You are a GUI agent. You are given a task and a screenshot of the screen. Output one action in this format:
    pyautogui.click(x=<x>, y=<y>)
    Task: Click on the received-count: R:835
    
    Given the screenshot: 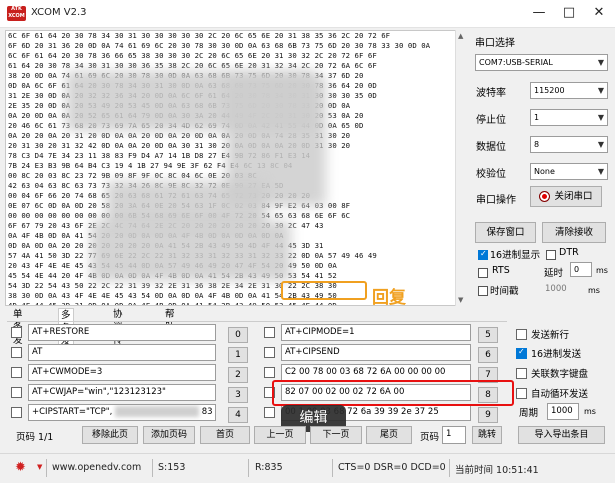 What is the action you would take?
    pyautogui.click(x=269, y=467)
    